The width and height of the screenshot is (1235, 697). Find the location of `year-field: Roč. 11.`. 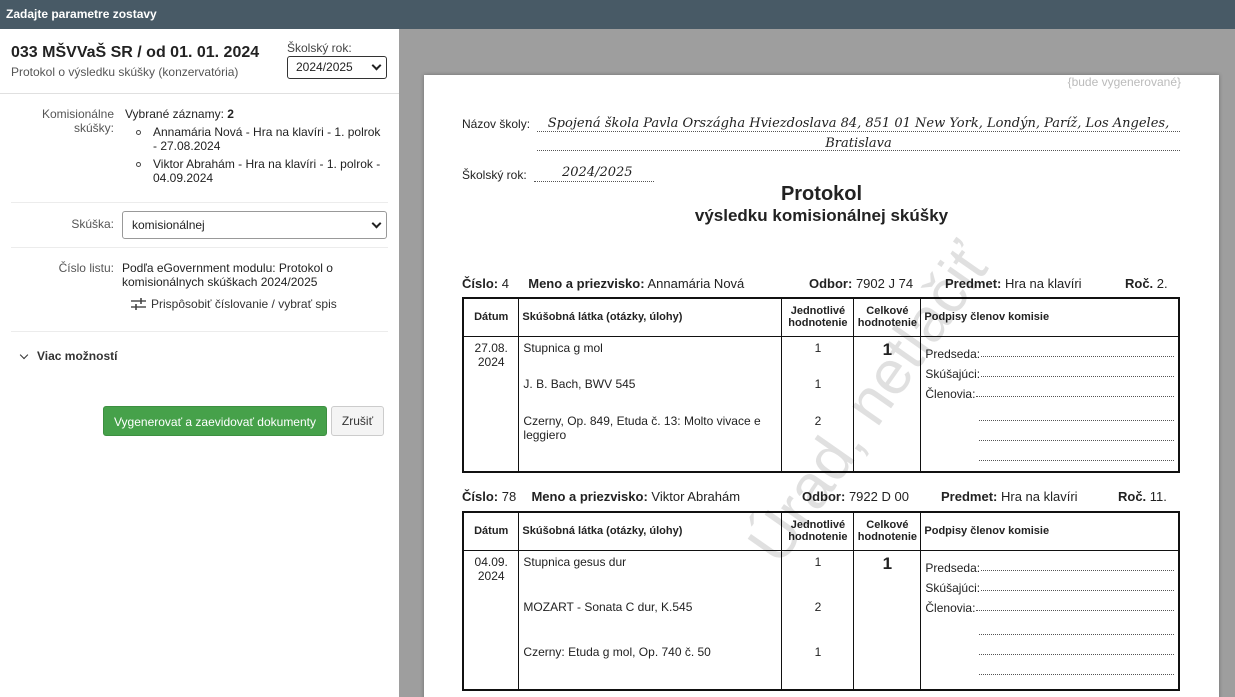

year-field: Roč. 11. is located at coordinates (1142, 496).